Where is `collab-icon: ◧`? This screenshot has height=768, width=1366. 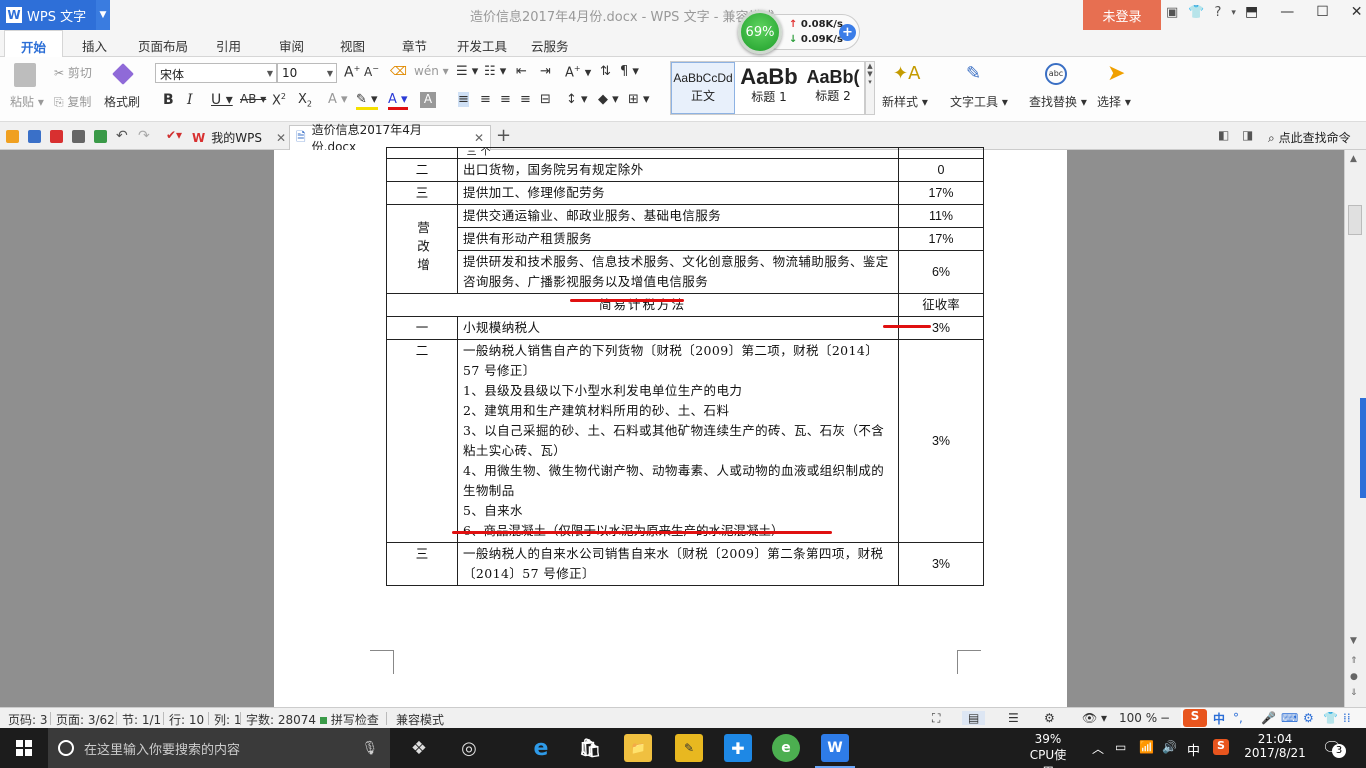
collab-icon: ◧ is located at coordinates (1223, 135).